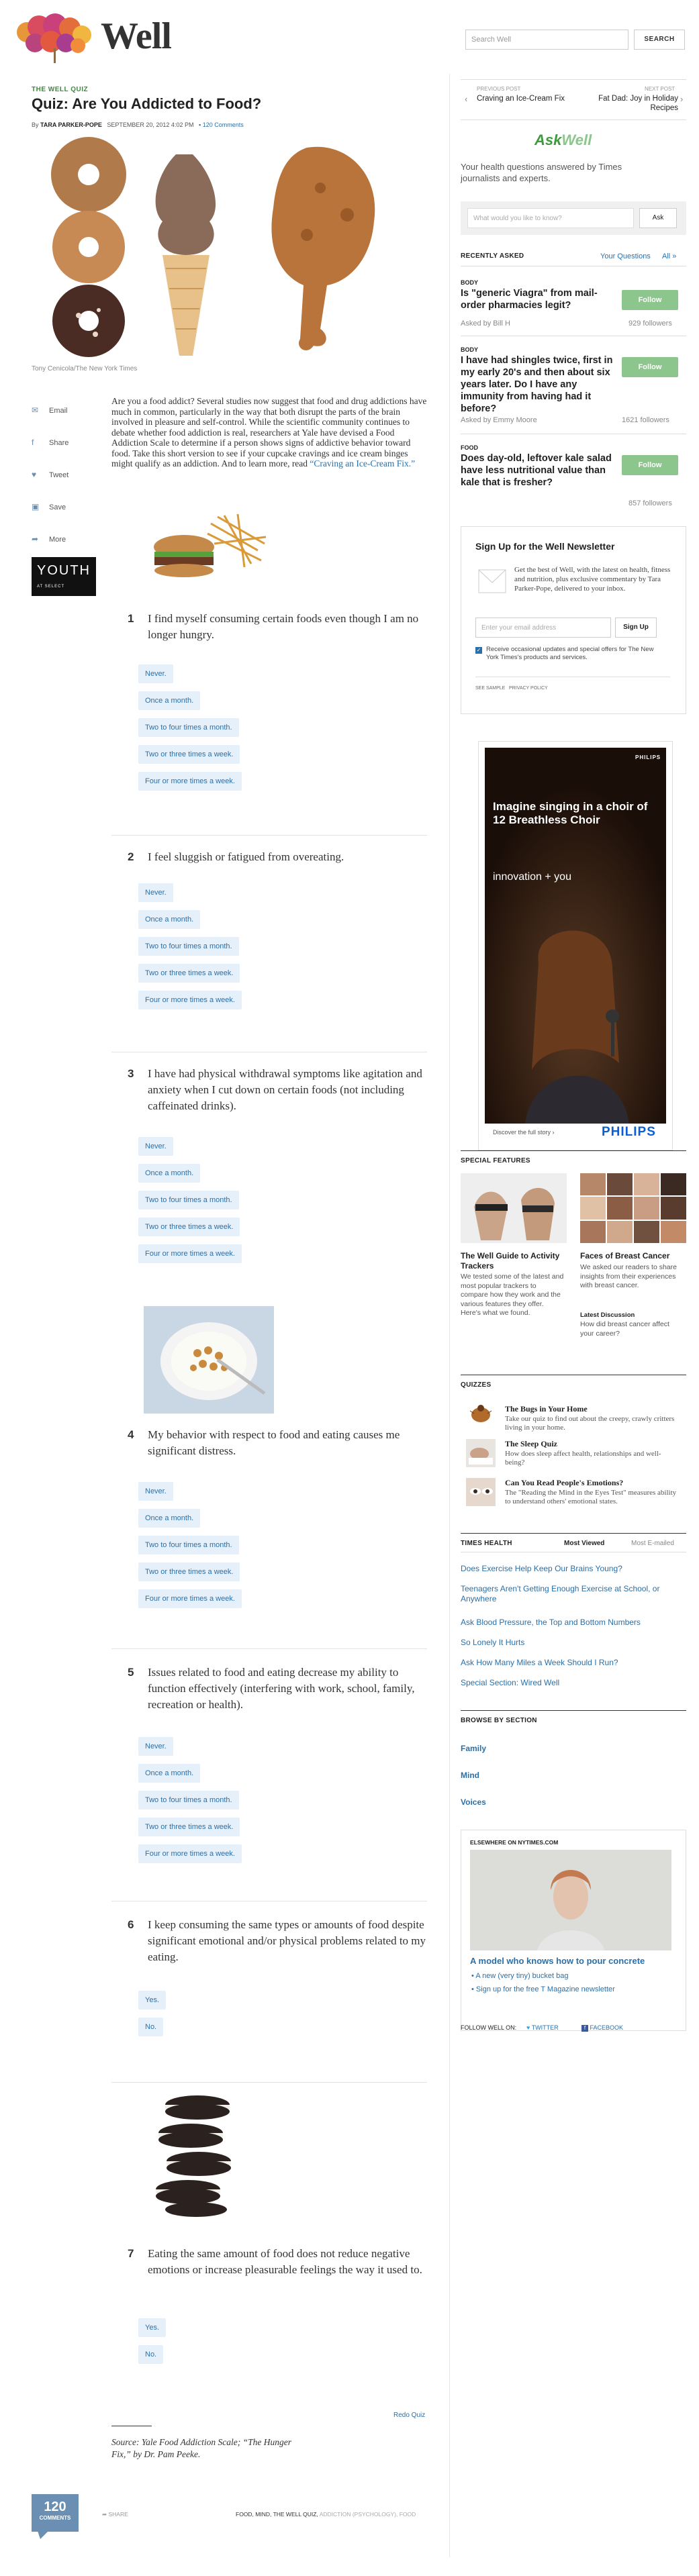 This screenshot has width=699, height=2576. Describe the element at coordinates (625, 256) in the screenshot. I see `your-questions-link: Your Questions` at that location.